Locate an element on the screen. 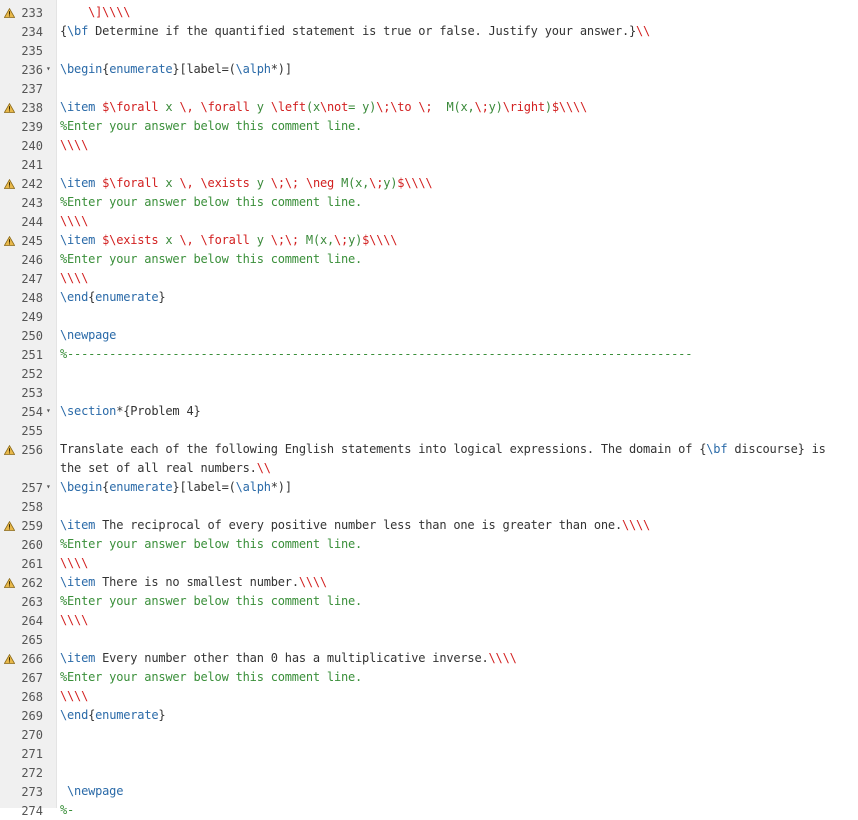 Image resolution: width=858 pixels, height=820 pixels. code-token: \left is located at coordinates (288, 107).